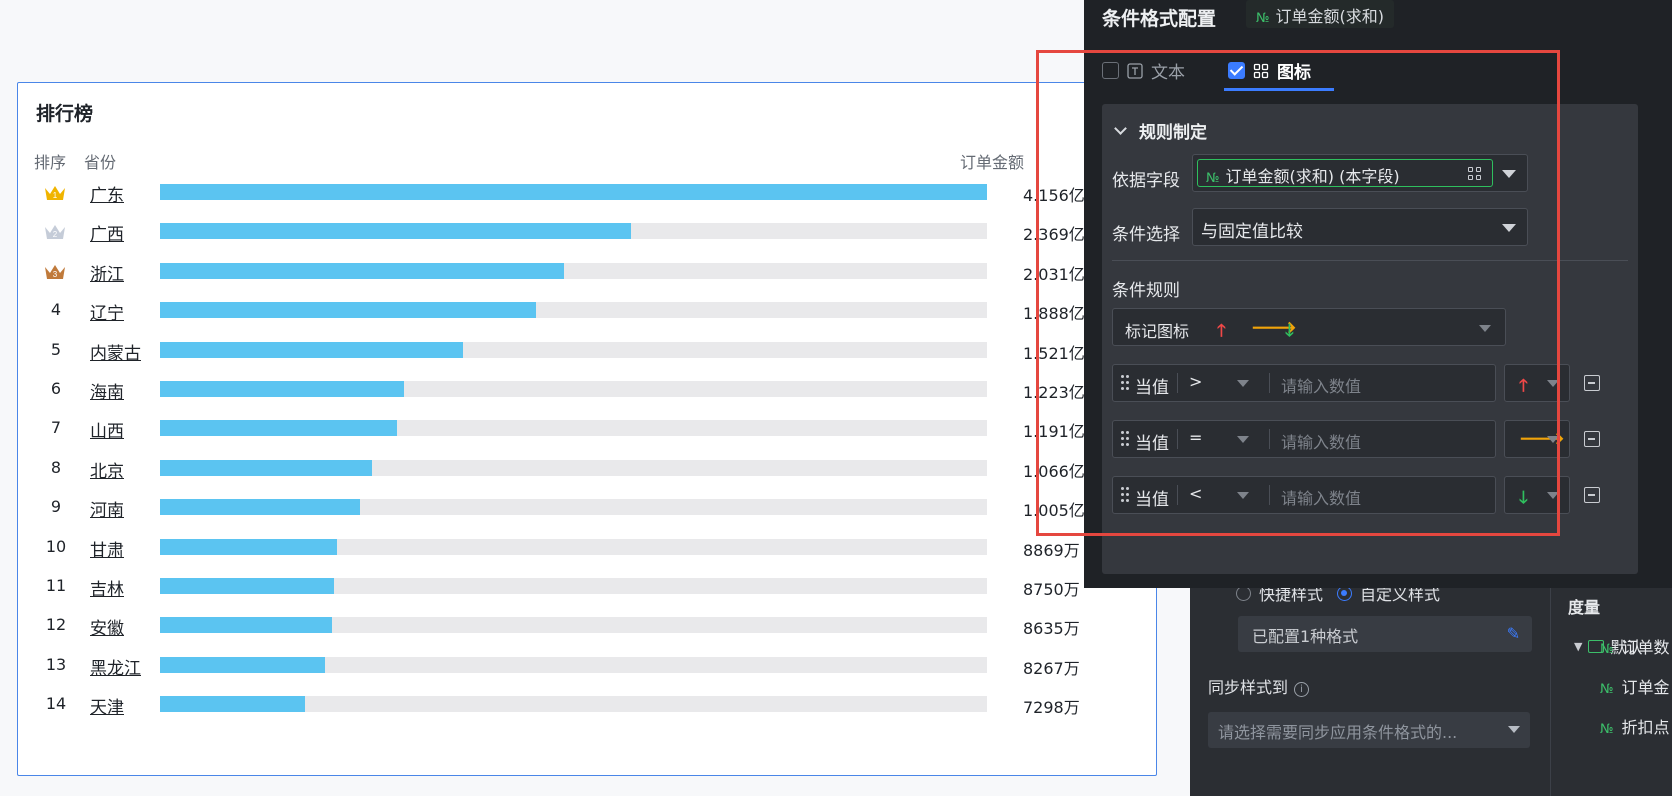  Describe the element at coordinates (1110, 70) in the screenshot. I see `text-tab-checkbox` at that location.